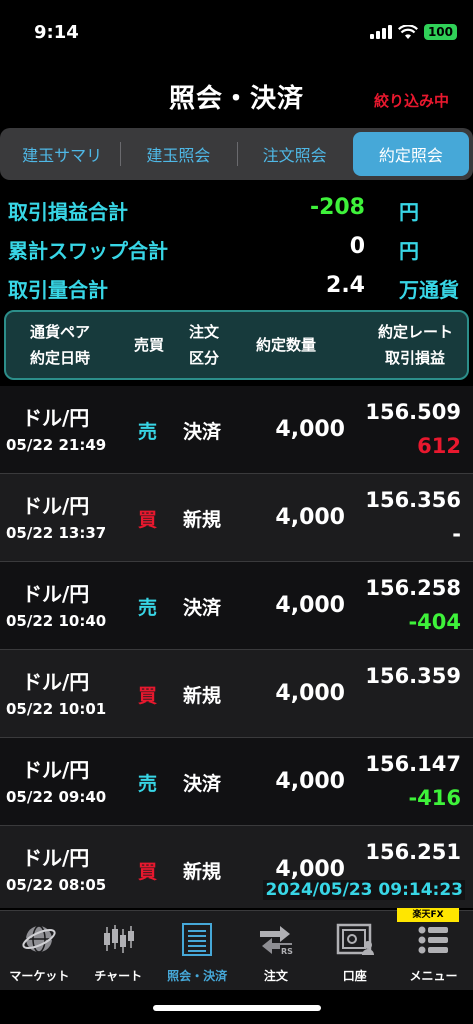  What do you see at coordinates (364, 890) in the screenshot?
I see `last-updated-timestamp: 2024/05/23 09:14:23` at bounding box center [364, 890].